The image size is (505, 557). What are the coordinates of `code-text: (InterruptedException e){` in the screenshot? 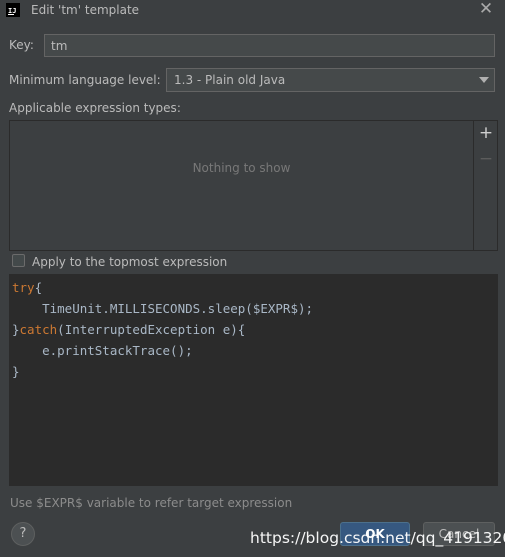 It's located at (151, 329).